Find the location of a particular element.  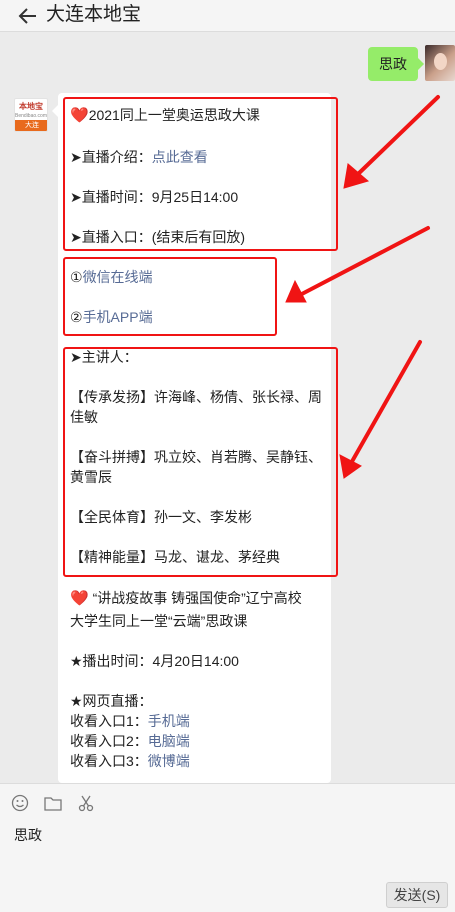

entrance-1-line: 收看入口1：手机端 is located at coordinates (130, 721).